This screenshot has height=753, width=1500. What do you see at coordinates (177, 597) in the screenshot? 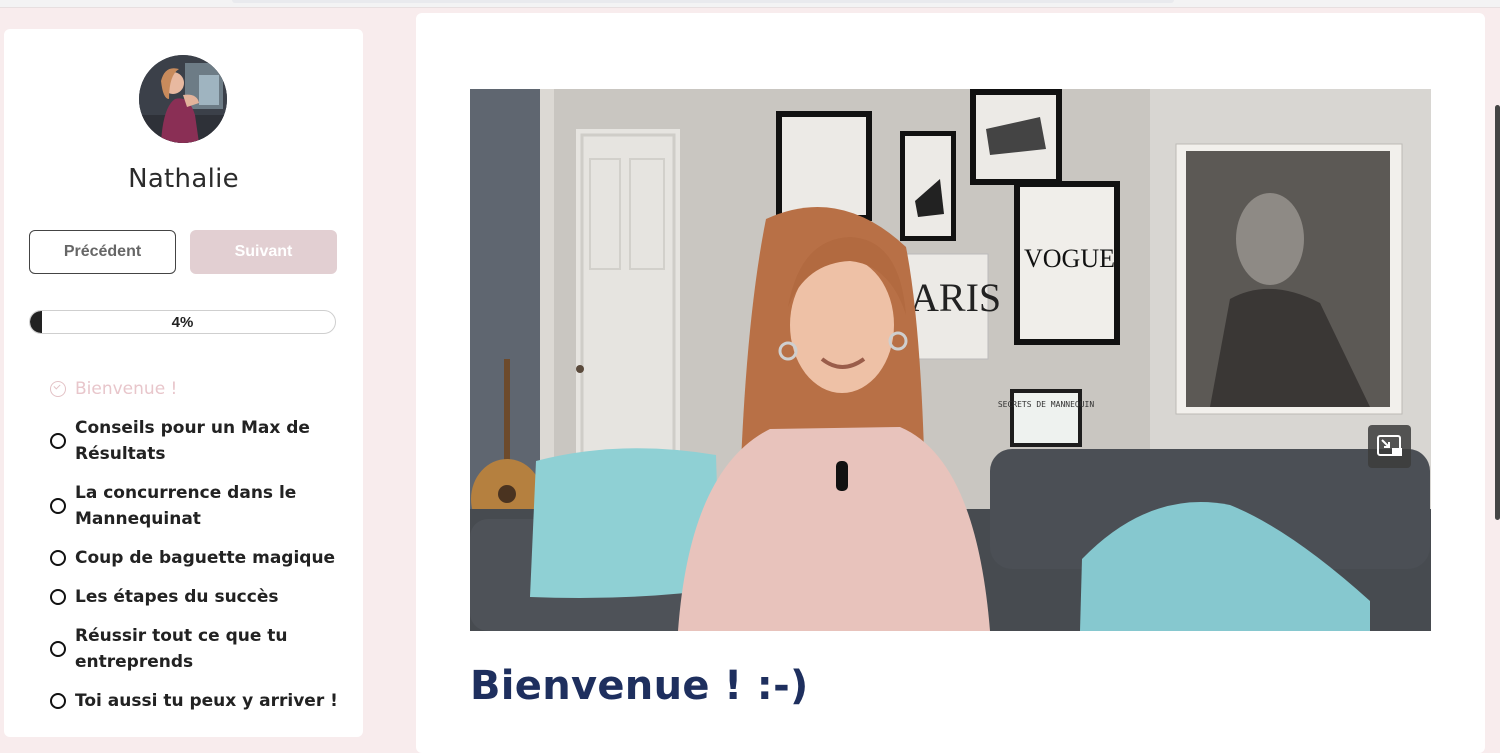
I see `lesson-title: Les étapes du succès` at bounding box center [177, 597].